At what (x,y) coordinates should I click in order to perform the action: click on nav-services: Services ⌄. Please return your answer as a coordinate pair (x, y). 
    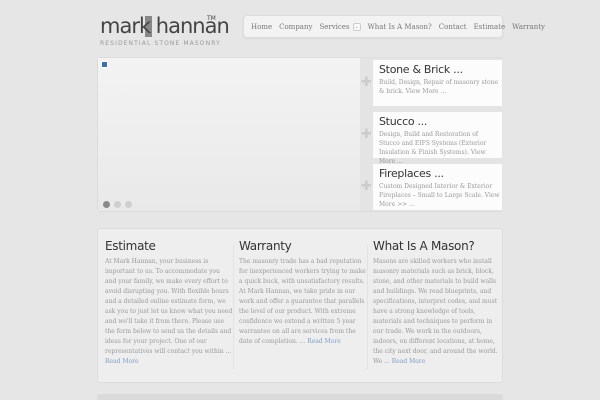
    Looking at the image, I should click on (340, 26).